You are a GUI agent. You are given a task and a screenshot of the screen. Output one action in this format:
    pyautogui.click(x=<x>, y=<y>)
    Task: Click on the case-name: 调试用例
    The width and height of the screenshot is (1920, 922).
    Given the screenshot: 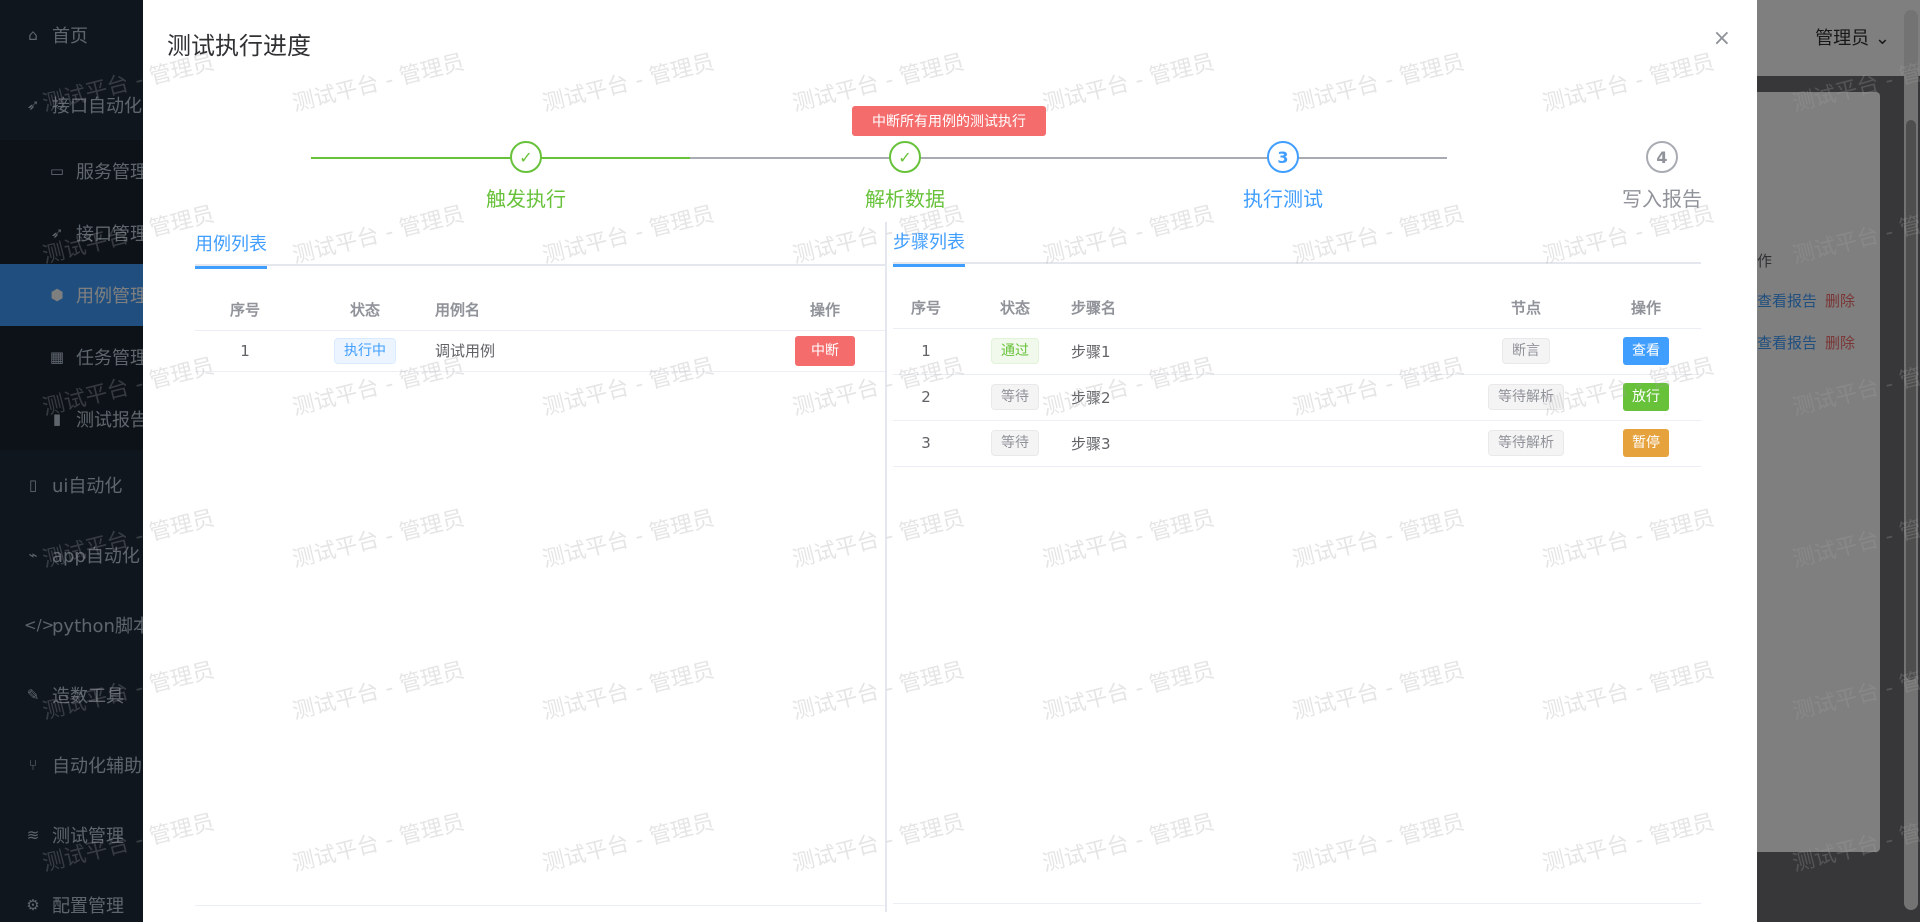 What is the action you would take?
    pyautogui.click(x=600, y=351)
    